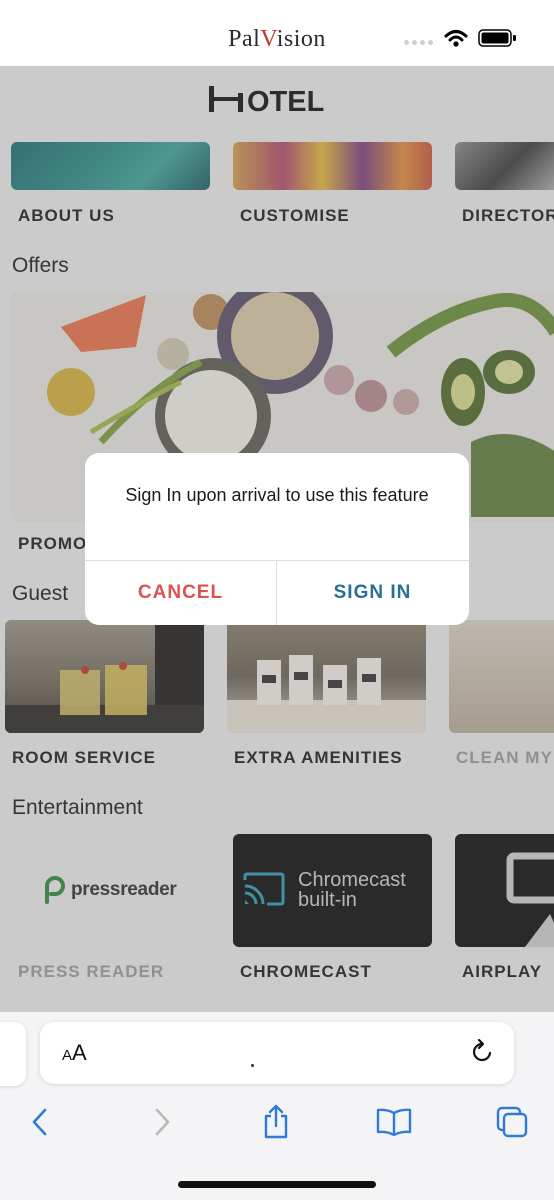 This screenshot has width=554, height=1200. What do you see at coordinates (277, 1053) in the screenshot?
I see `address-bar: AA` at bounding box center [277, 1053].